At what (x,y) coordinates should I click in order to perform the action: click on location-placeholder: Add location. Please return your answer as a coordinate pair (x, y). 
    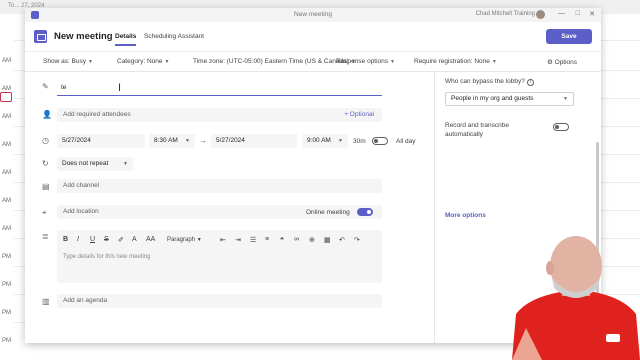
    Looking at the image, I should click on (81, 211).